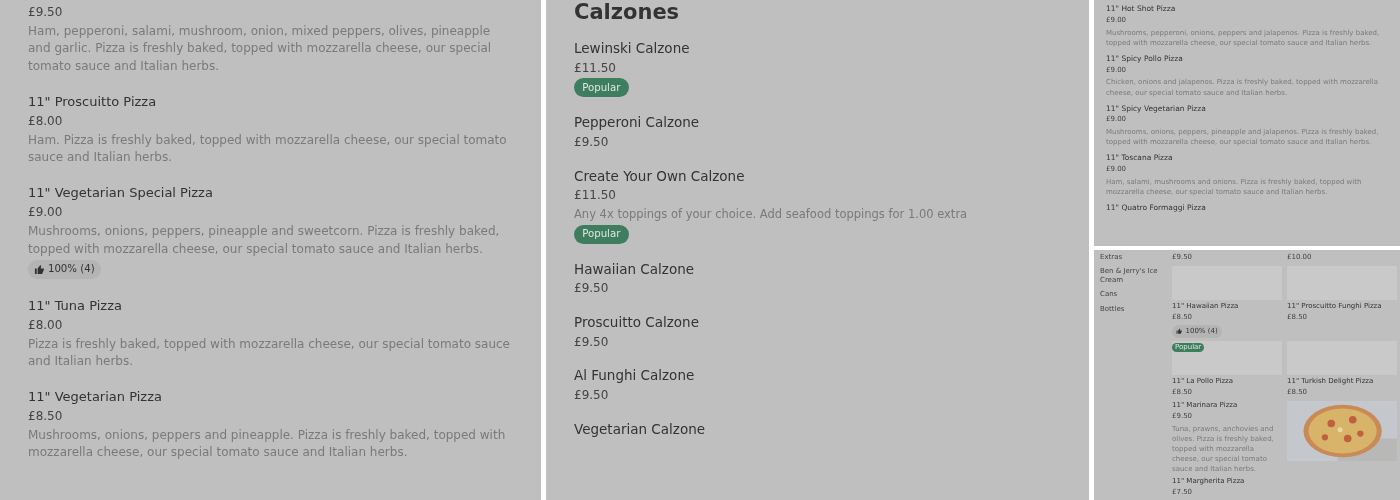 The height and width of the screenshot is (500, 1400). Describe the element at coordinates (120, 194) in the screenshot. I see `item-name: 11" Vegetarian Special Pizza` at that location.